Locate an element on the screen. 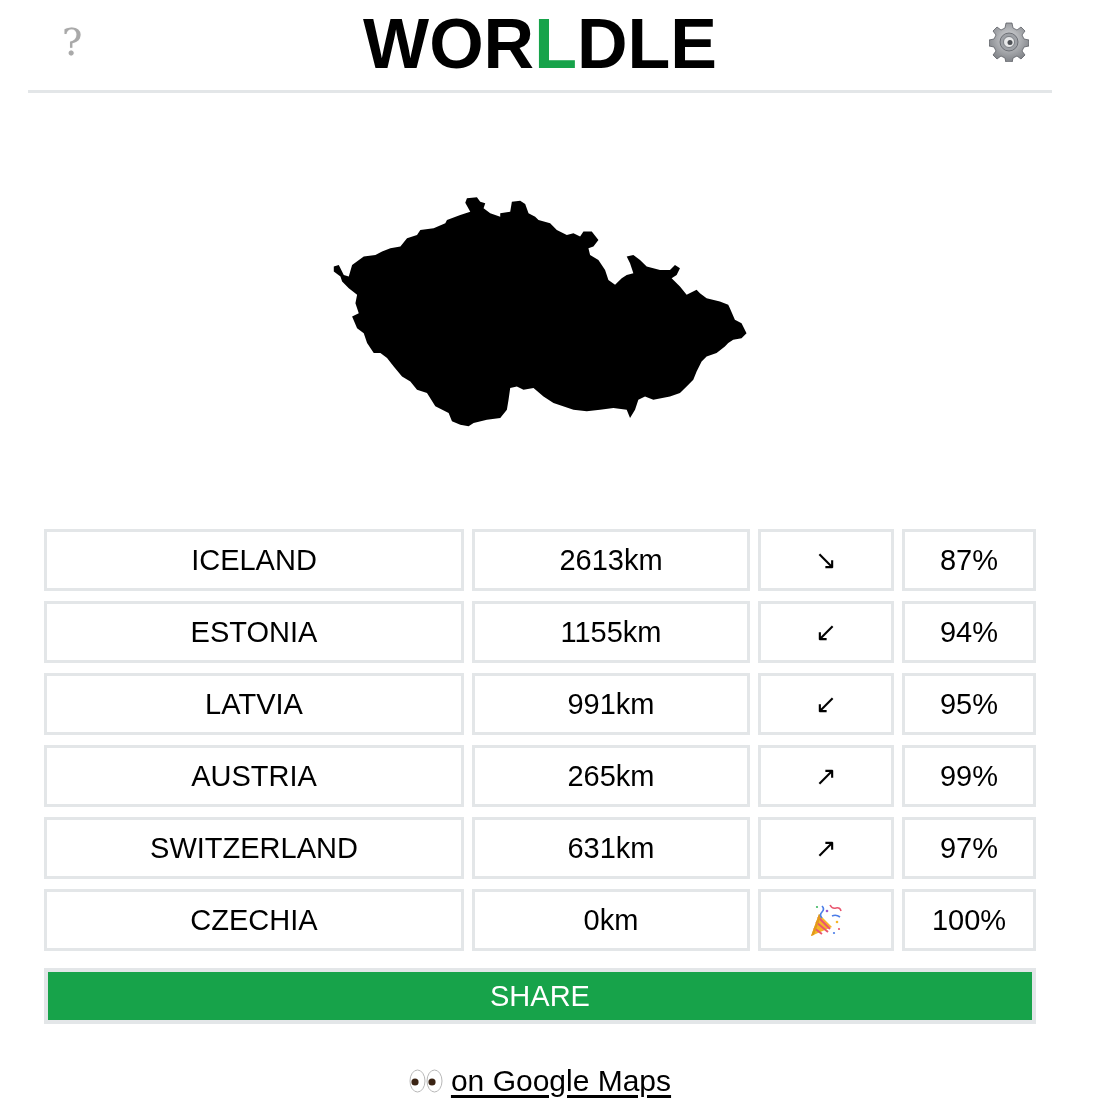 The image size is (1094, 1116). distance-cell: 631km is located at coordinates (611, 848).